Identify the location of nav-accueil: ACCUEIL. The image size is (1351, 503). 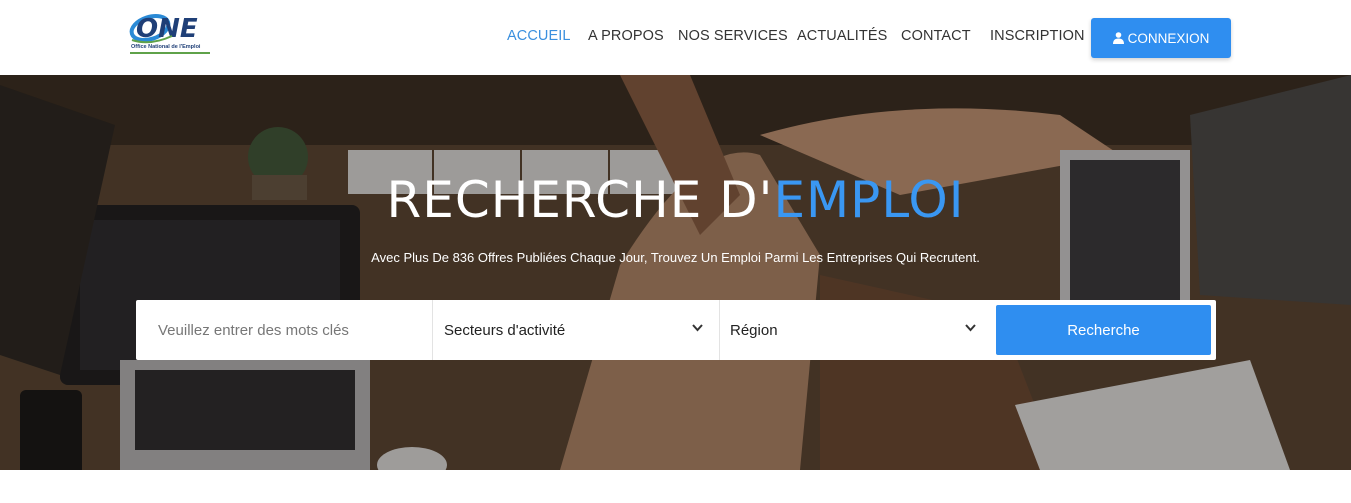
(539, 36).